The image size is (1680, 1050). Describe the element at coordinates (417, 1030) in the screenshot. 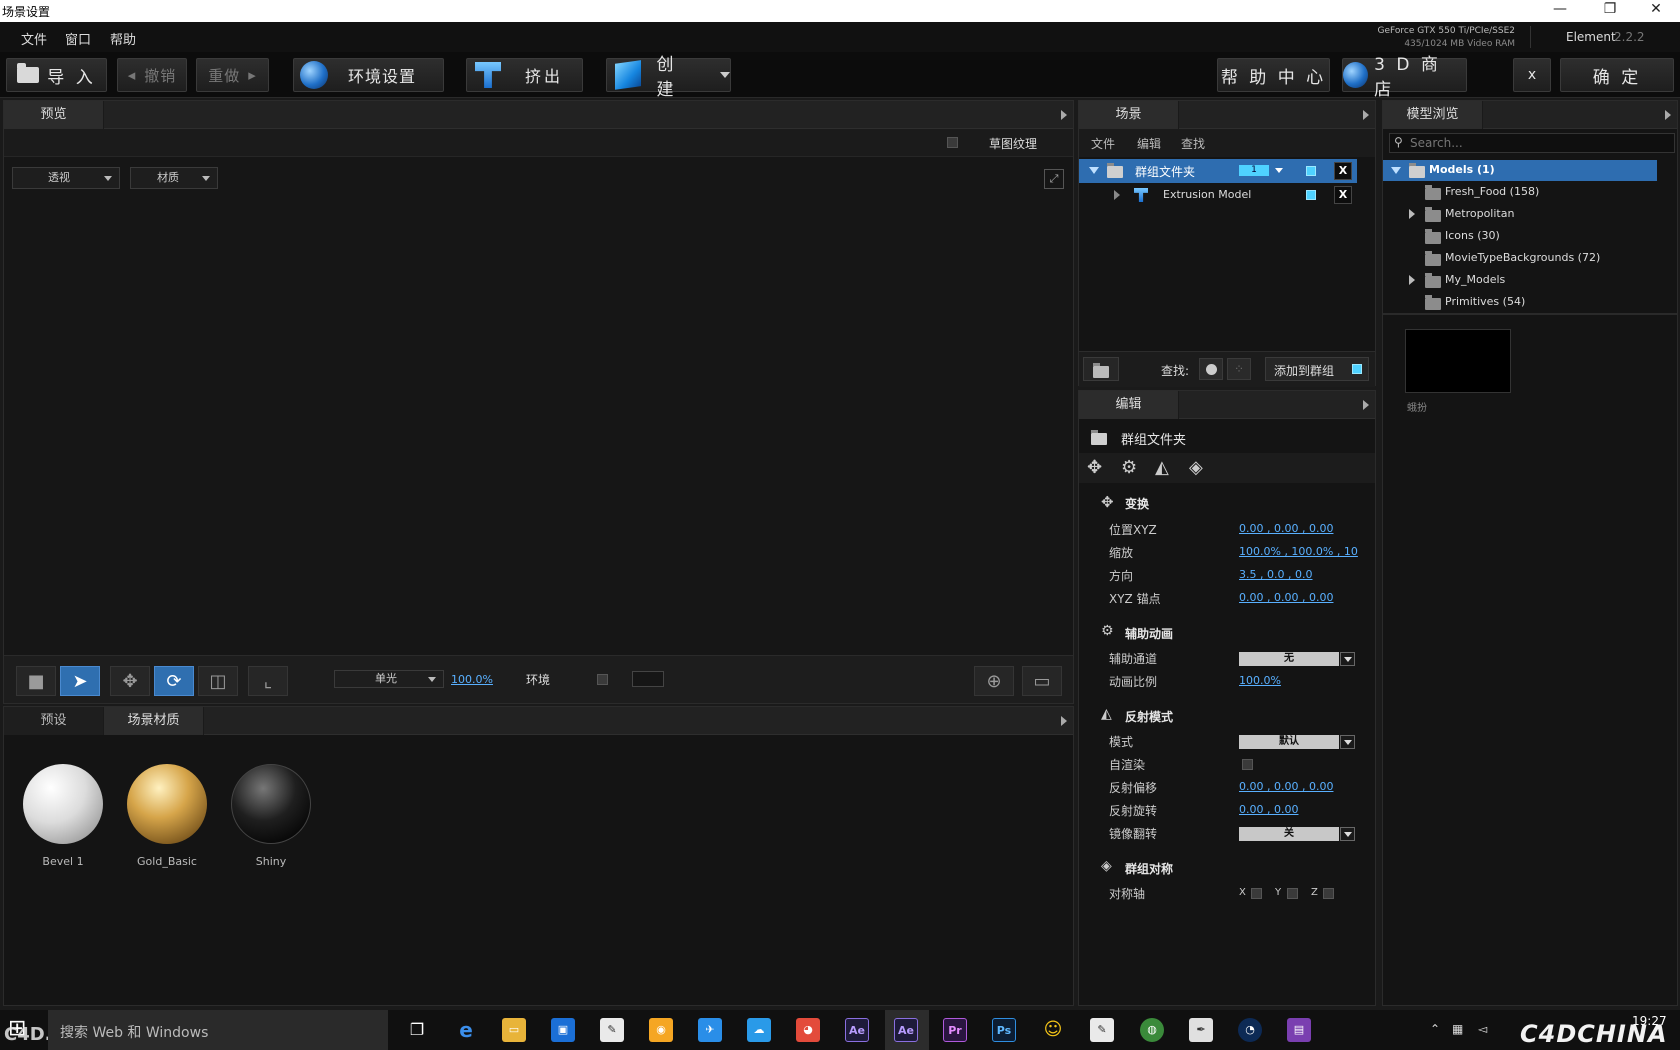

I see `task-view-icon: ❐` at that location.